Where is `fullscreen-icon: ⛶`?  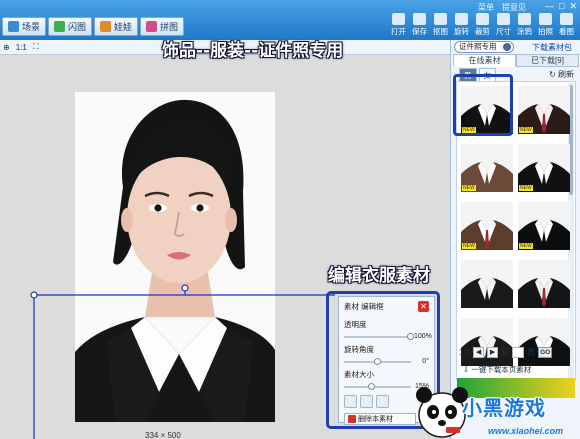
fullscreen-icon: ⛶ is located at coordinates (36, 47).